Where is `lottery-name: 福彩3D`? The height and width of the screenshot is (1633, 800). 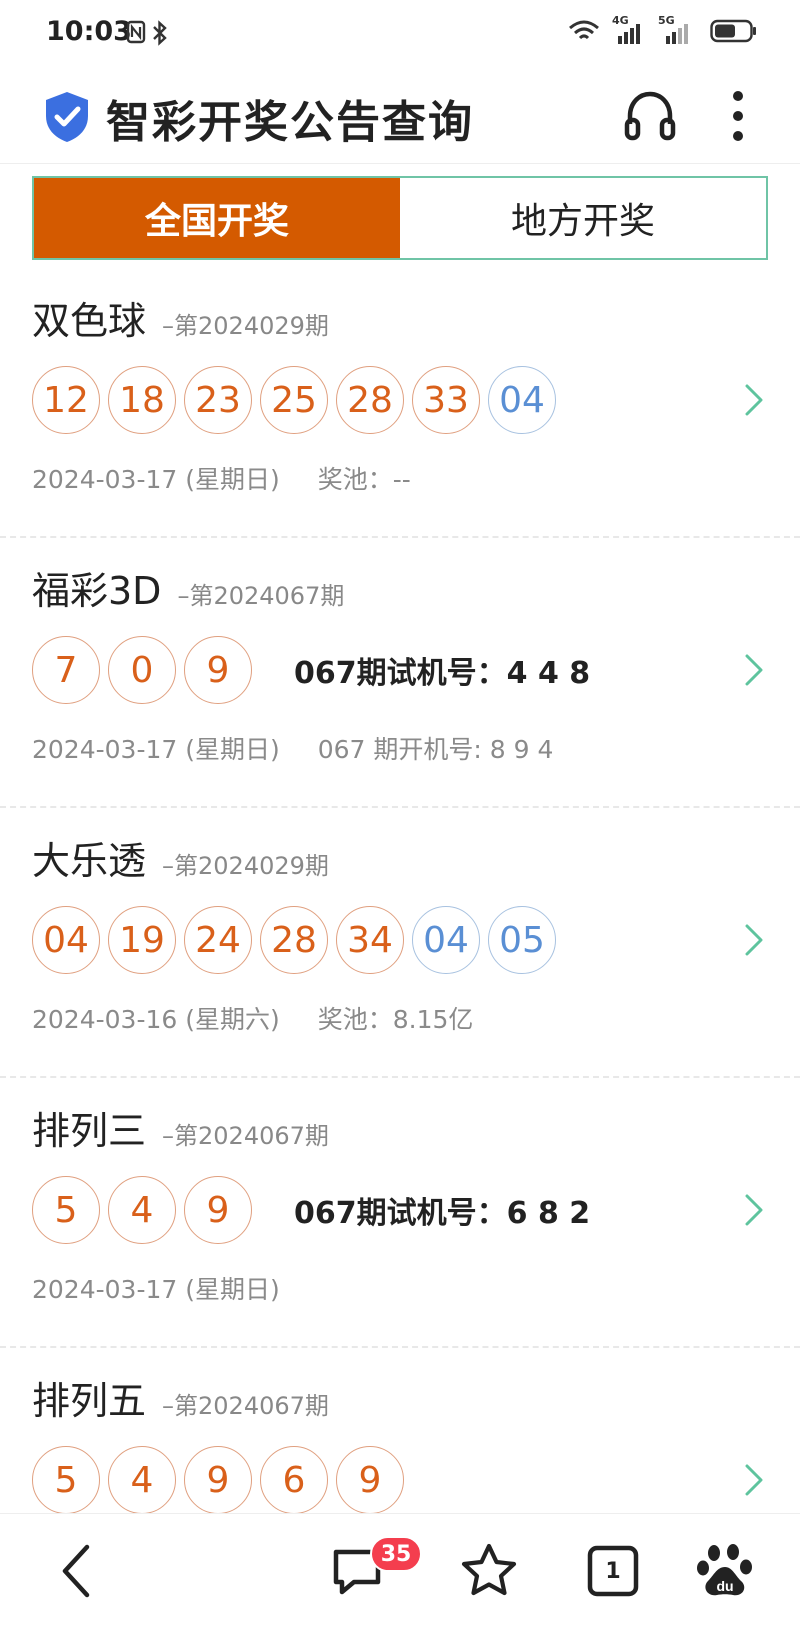 lottery-name: 福彩3D is located at coordinates (97, 591).